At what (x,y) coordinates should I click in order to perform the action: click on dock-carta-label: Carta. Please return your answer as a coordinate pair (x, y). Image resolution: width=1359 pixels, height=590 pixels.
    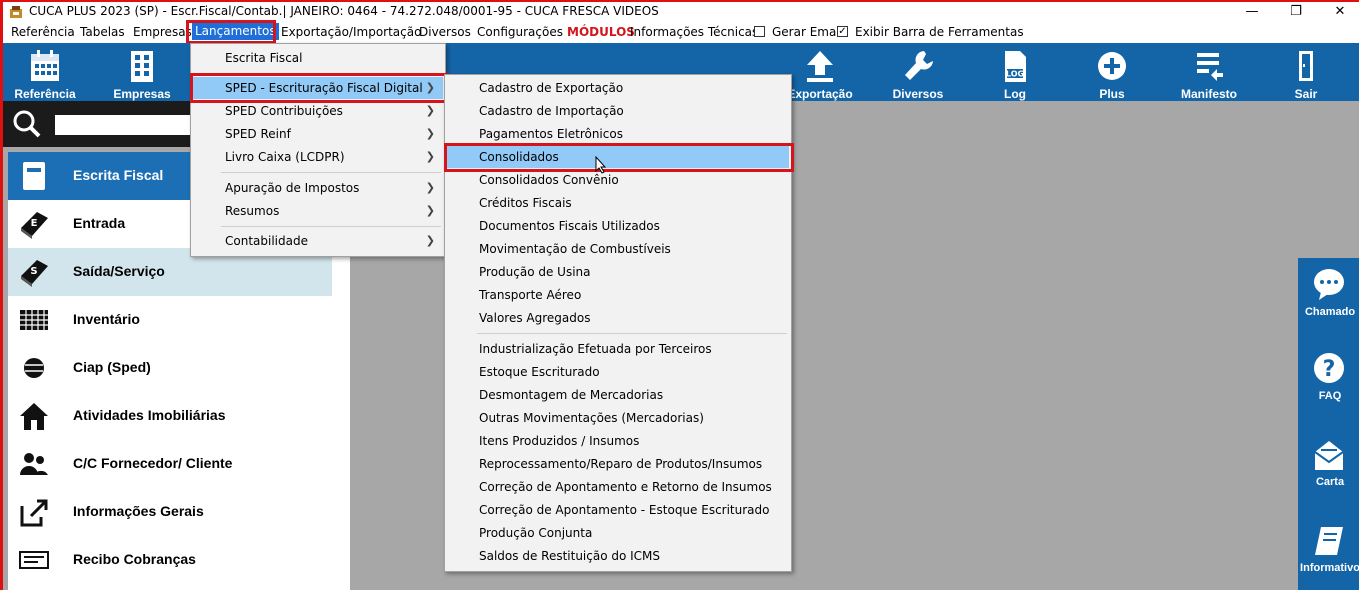
    Looking at the image, I should click on (1330, 482).